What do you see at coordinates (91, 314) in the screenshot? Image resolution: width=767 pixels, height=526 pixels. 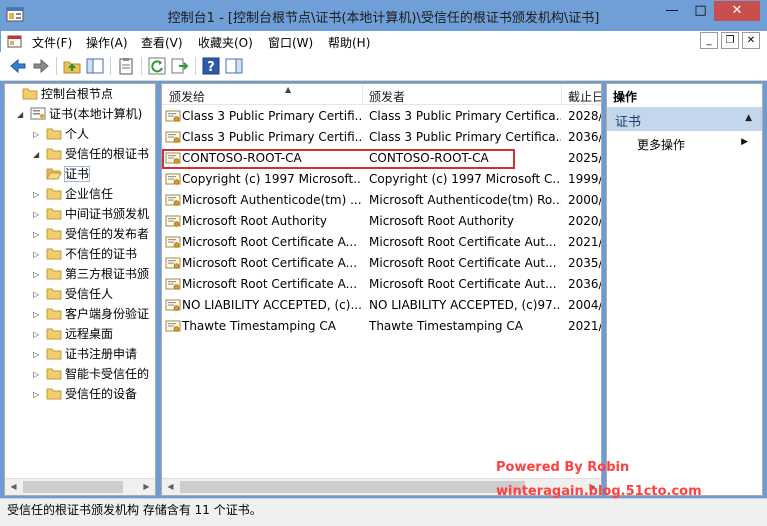 I see `tree-item: ▷ 客户端身份验证` at bounding box center [91, 314].